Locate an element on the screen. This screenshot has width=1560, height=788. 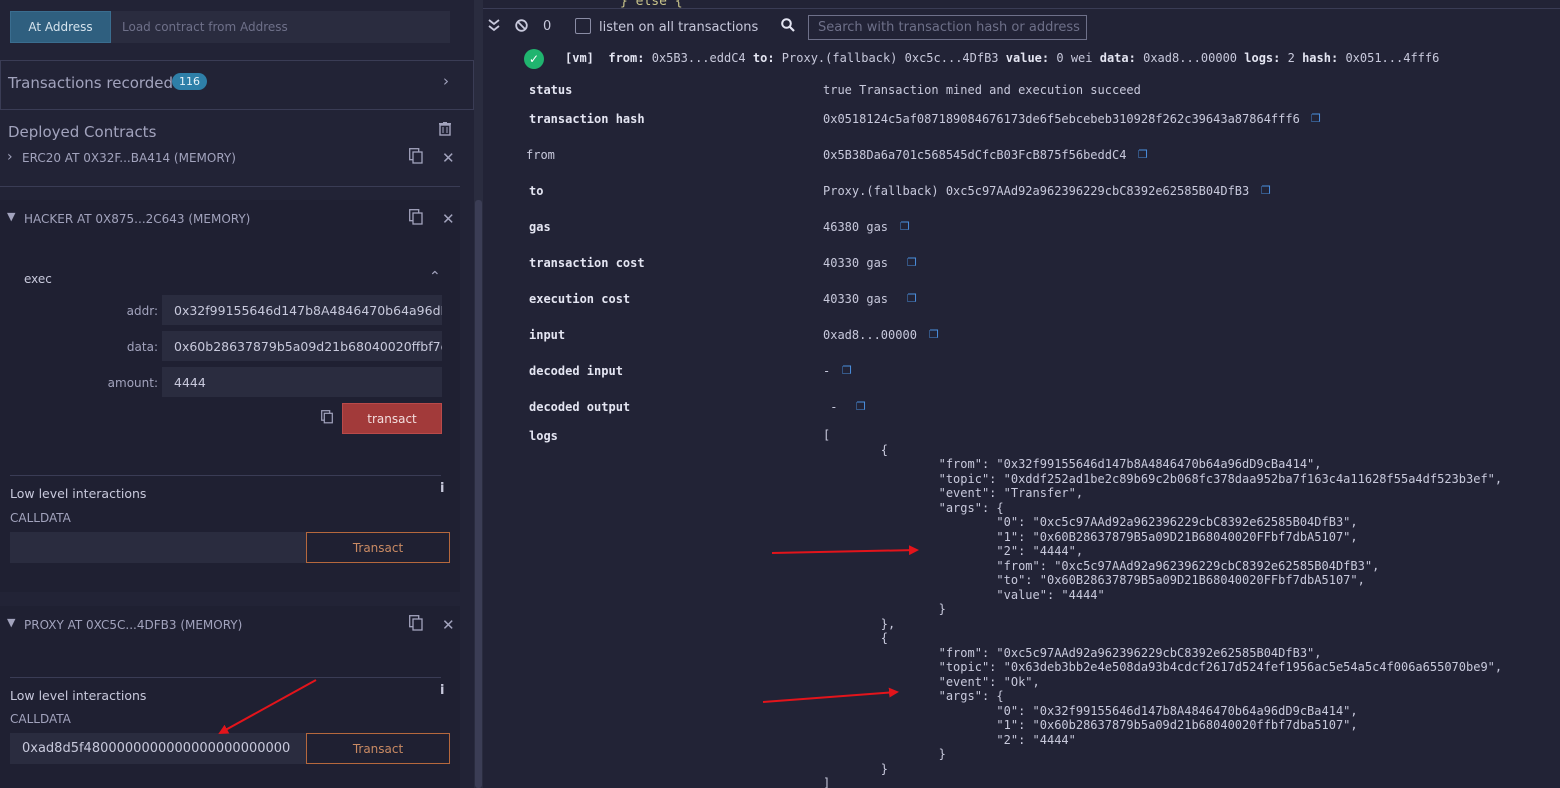
annotation-arrows is located at coordinates (568, 639).